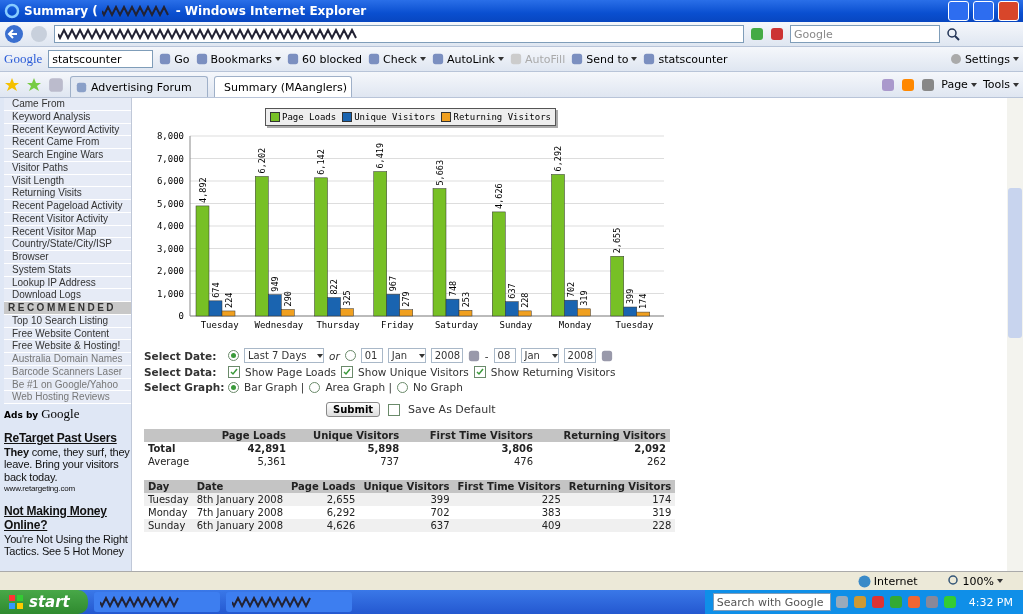  I want to click on table-cell-text: 476, so click(523, 461).